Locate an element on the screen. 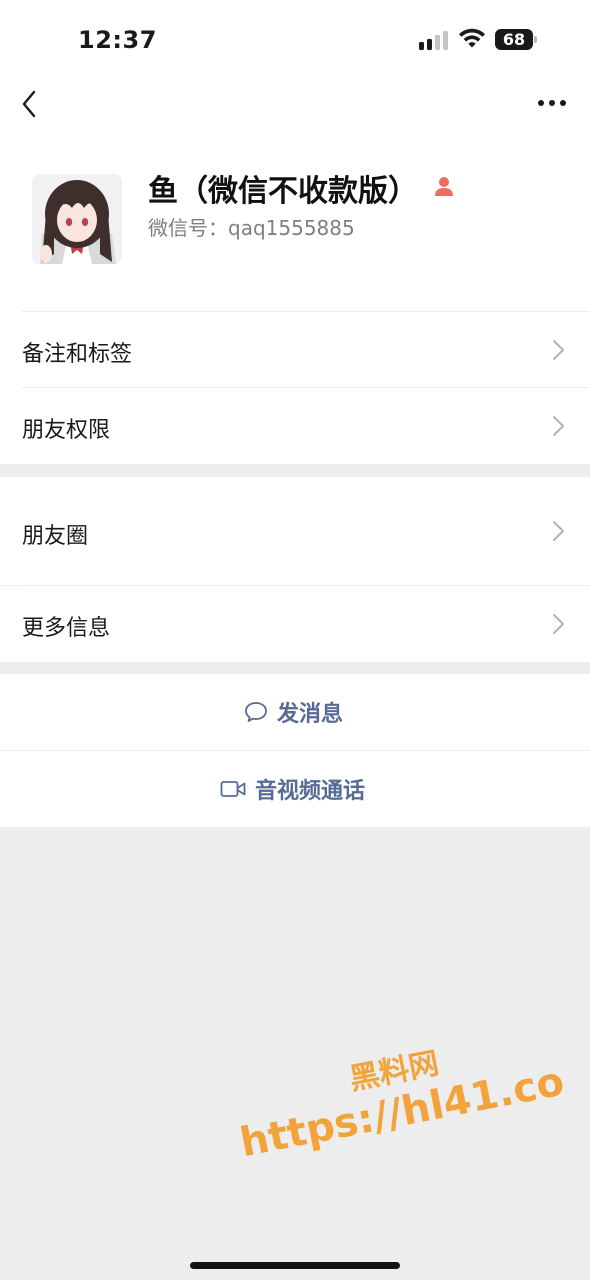  wifi-icon is located at coordinates (472, 38).